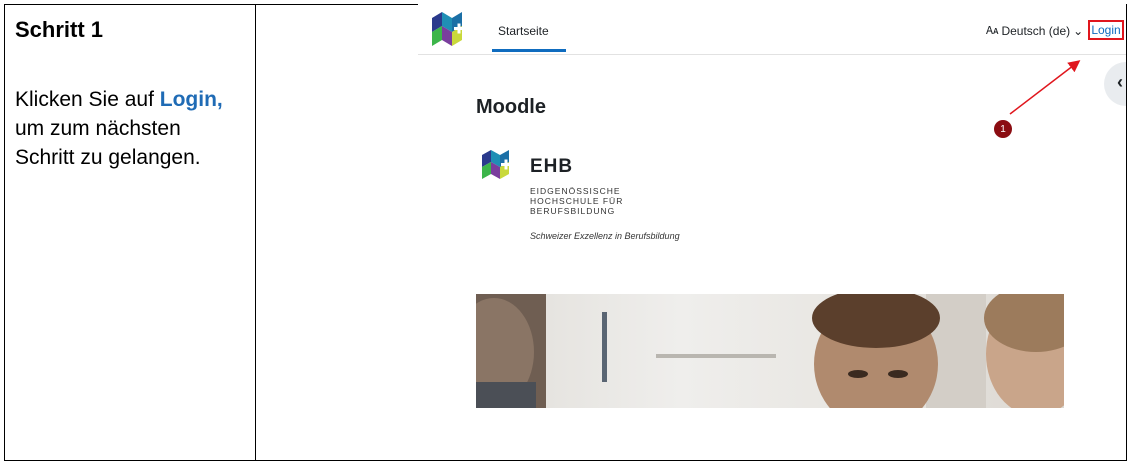 The width and height of the screenshot is (1130, 463). What do you see at coordinates (1120, 82) in the screenshot?
I see `chevron-left-icon: ‹` at bounding box center [1120, 82].